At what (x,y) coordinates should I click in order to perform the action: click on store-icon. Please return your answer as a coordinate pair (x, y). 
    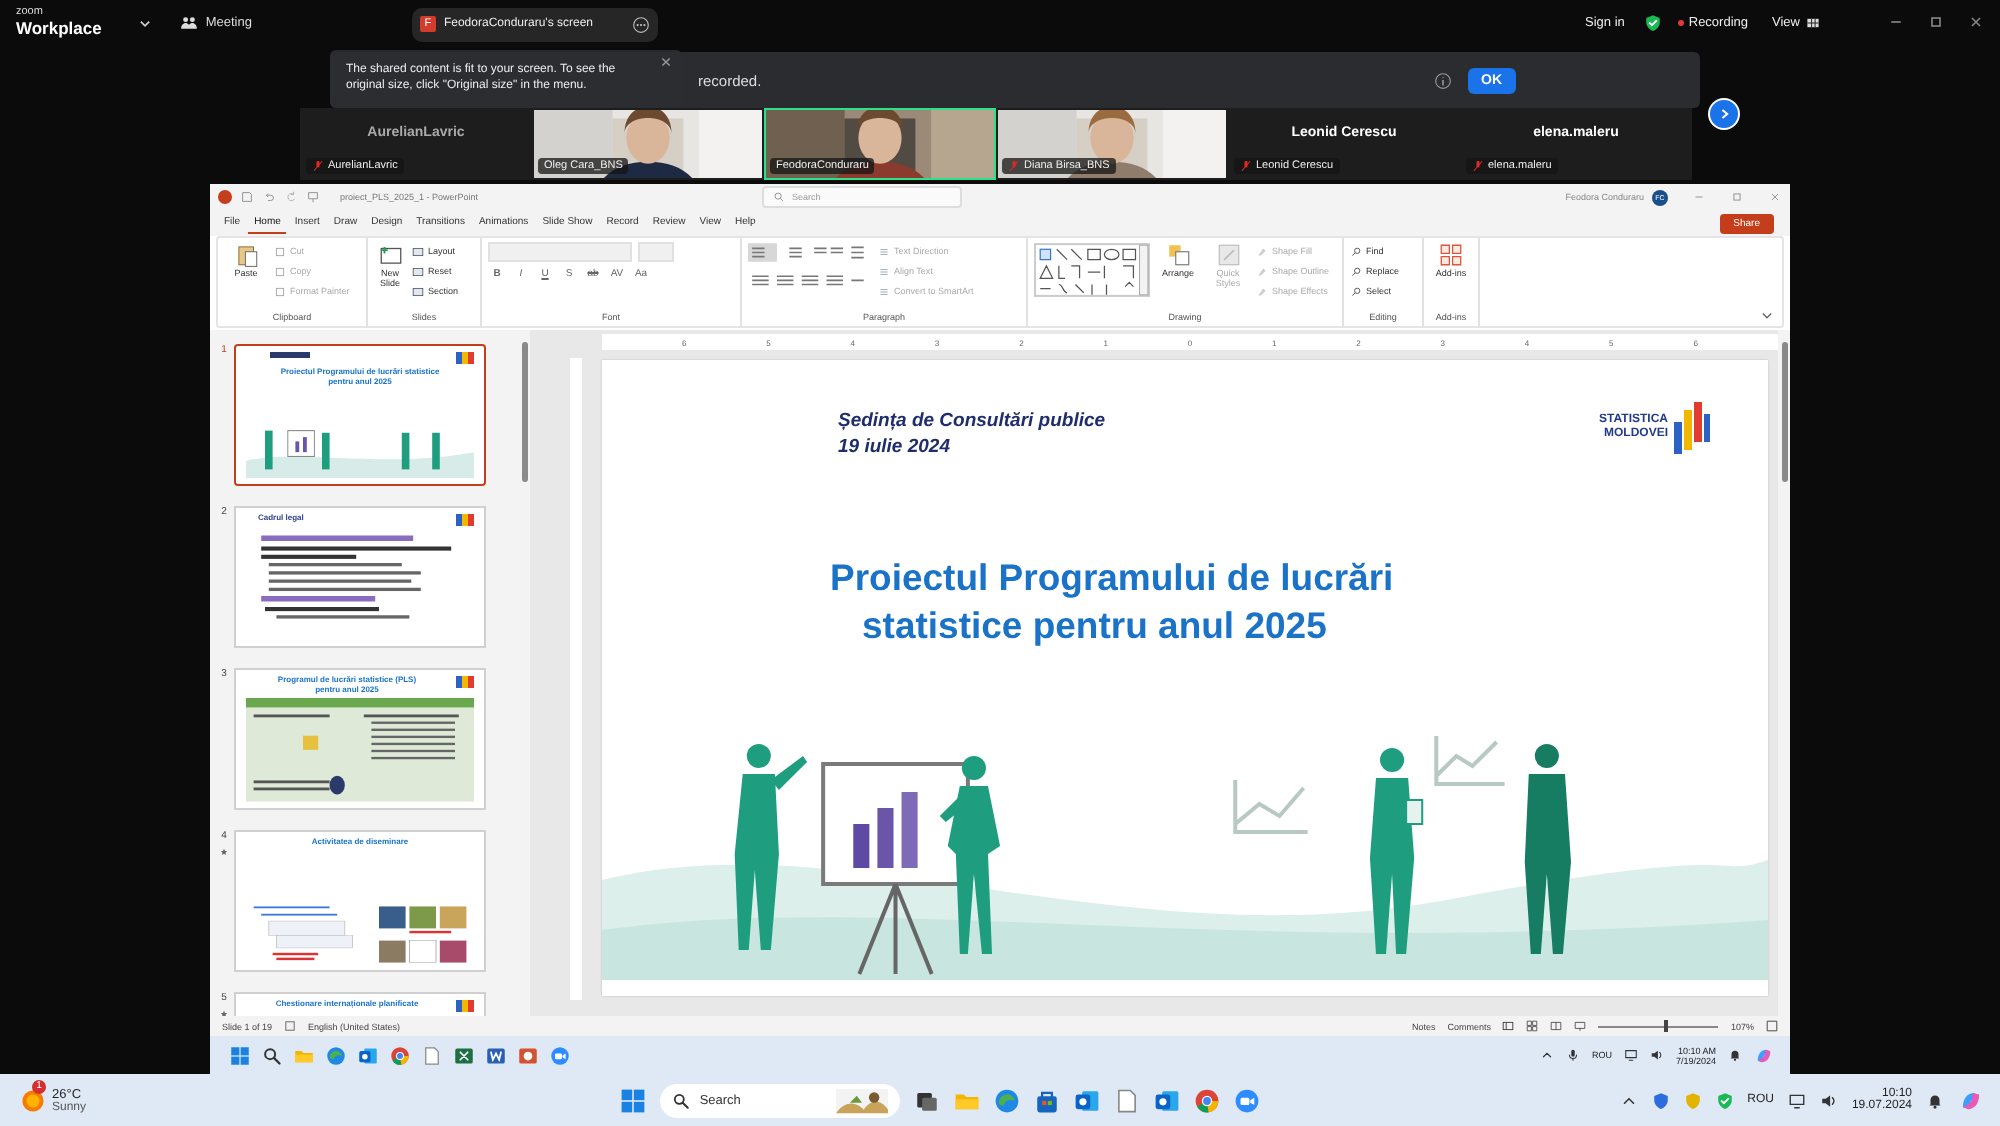
    Looking at the image, I should click on (1046, 1100).